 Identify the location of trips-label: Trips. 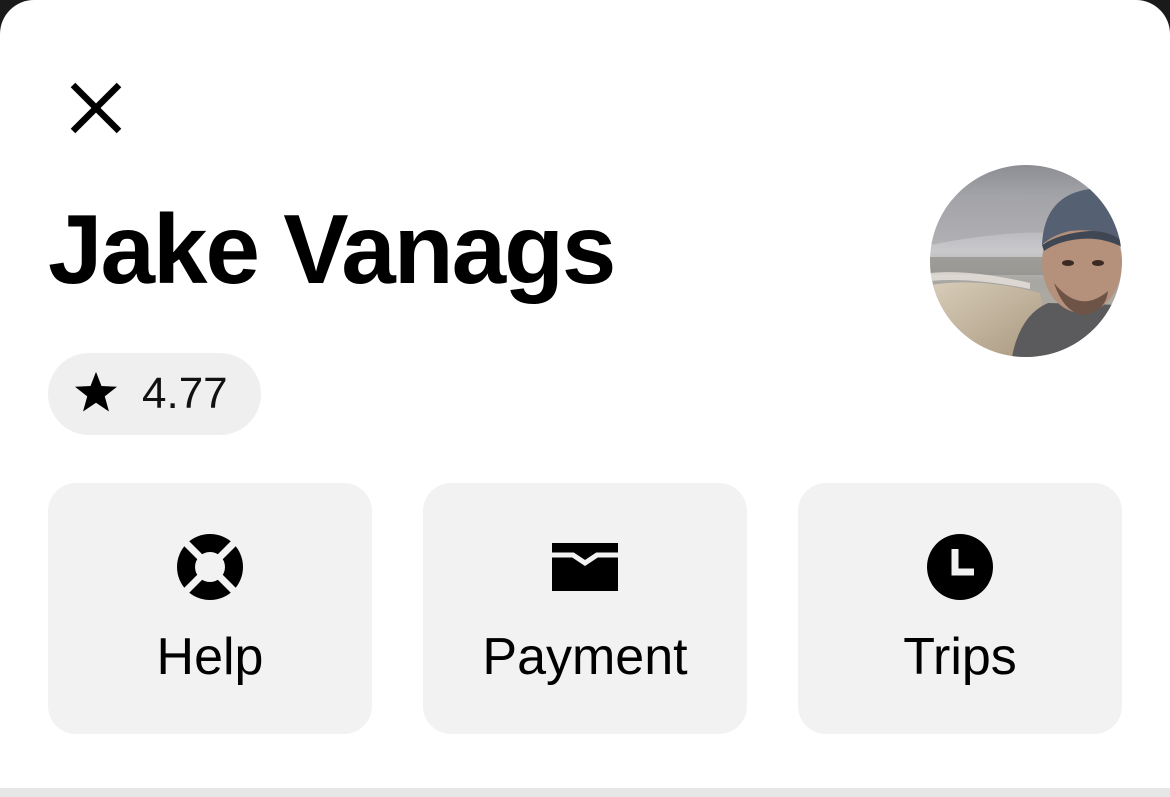
(960, 657).